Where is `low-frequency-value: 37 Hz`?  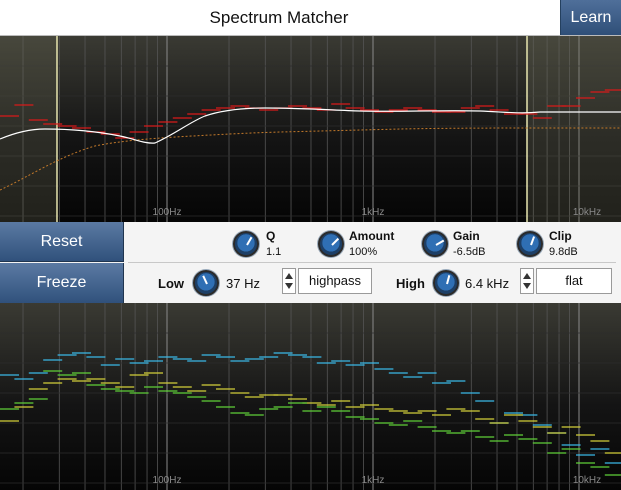 low-frequency-value: 37 Hz is located at coordinates (243, 283).